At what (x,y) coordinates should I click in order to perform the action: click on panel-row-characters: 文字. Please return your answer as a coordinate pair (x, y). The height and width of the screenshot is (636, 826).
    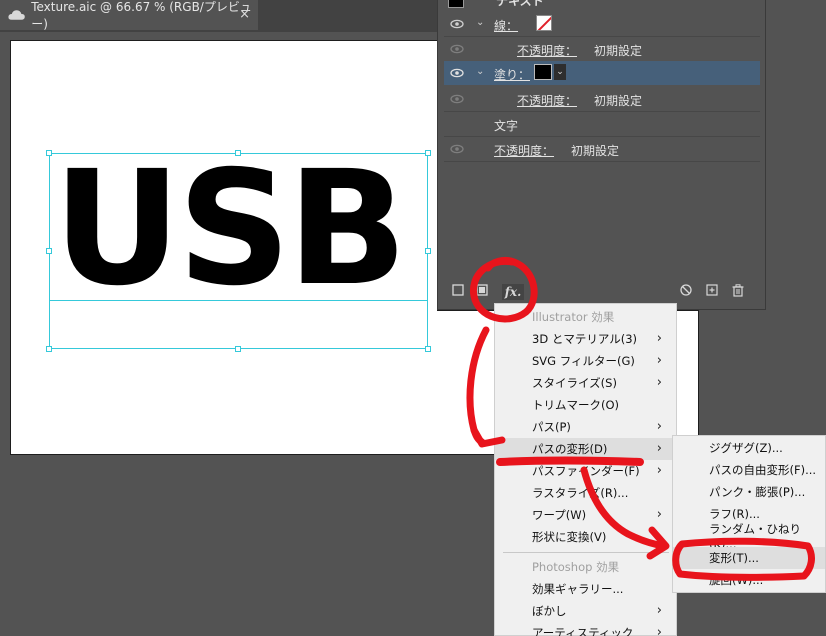
    Looking at the image, I should click on (602, 124).